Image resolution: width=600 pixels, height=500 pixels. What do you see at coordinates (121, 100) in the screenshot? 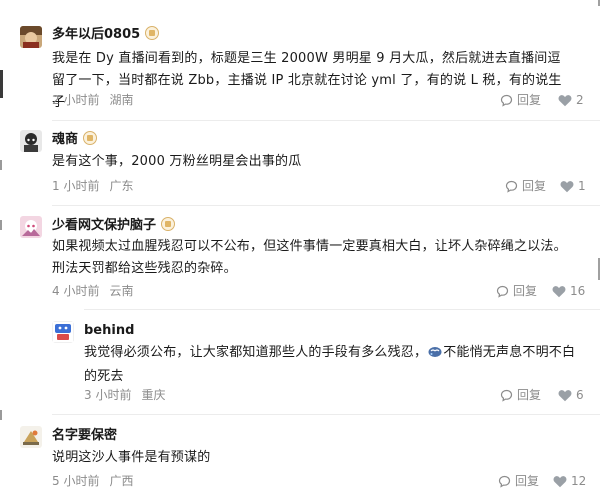
I see `comment-location: 湖南` at bounding box center [121, 100].